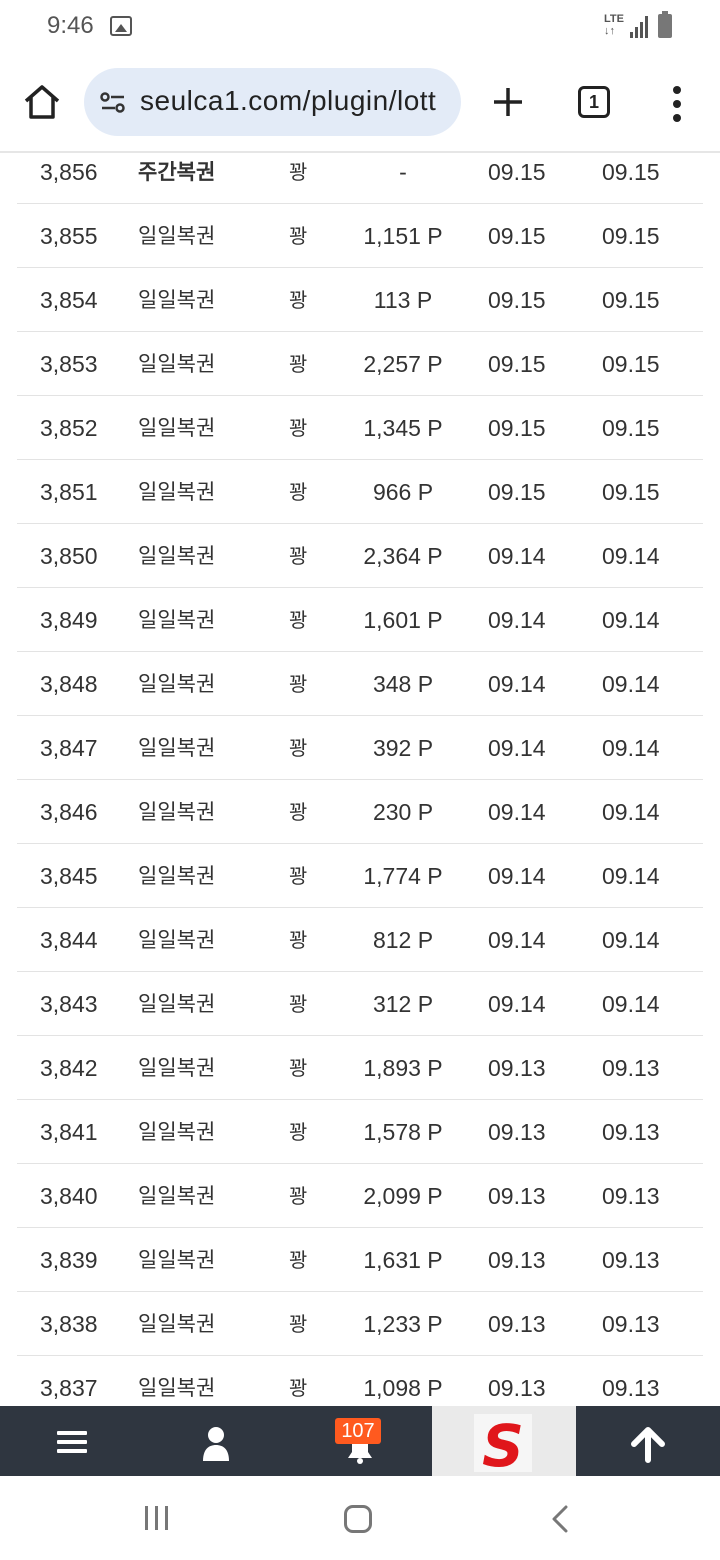 The height and width of the screenshot is (1560, 720). I want to click on arrow-up-icon, so click(648, 1445).